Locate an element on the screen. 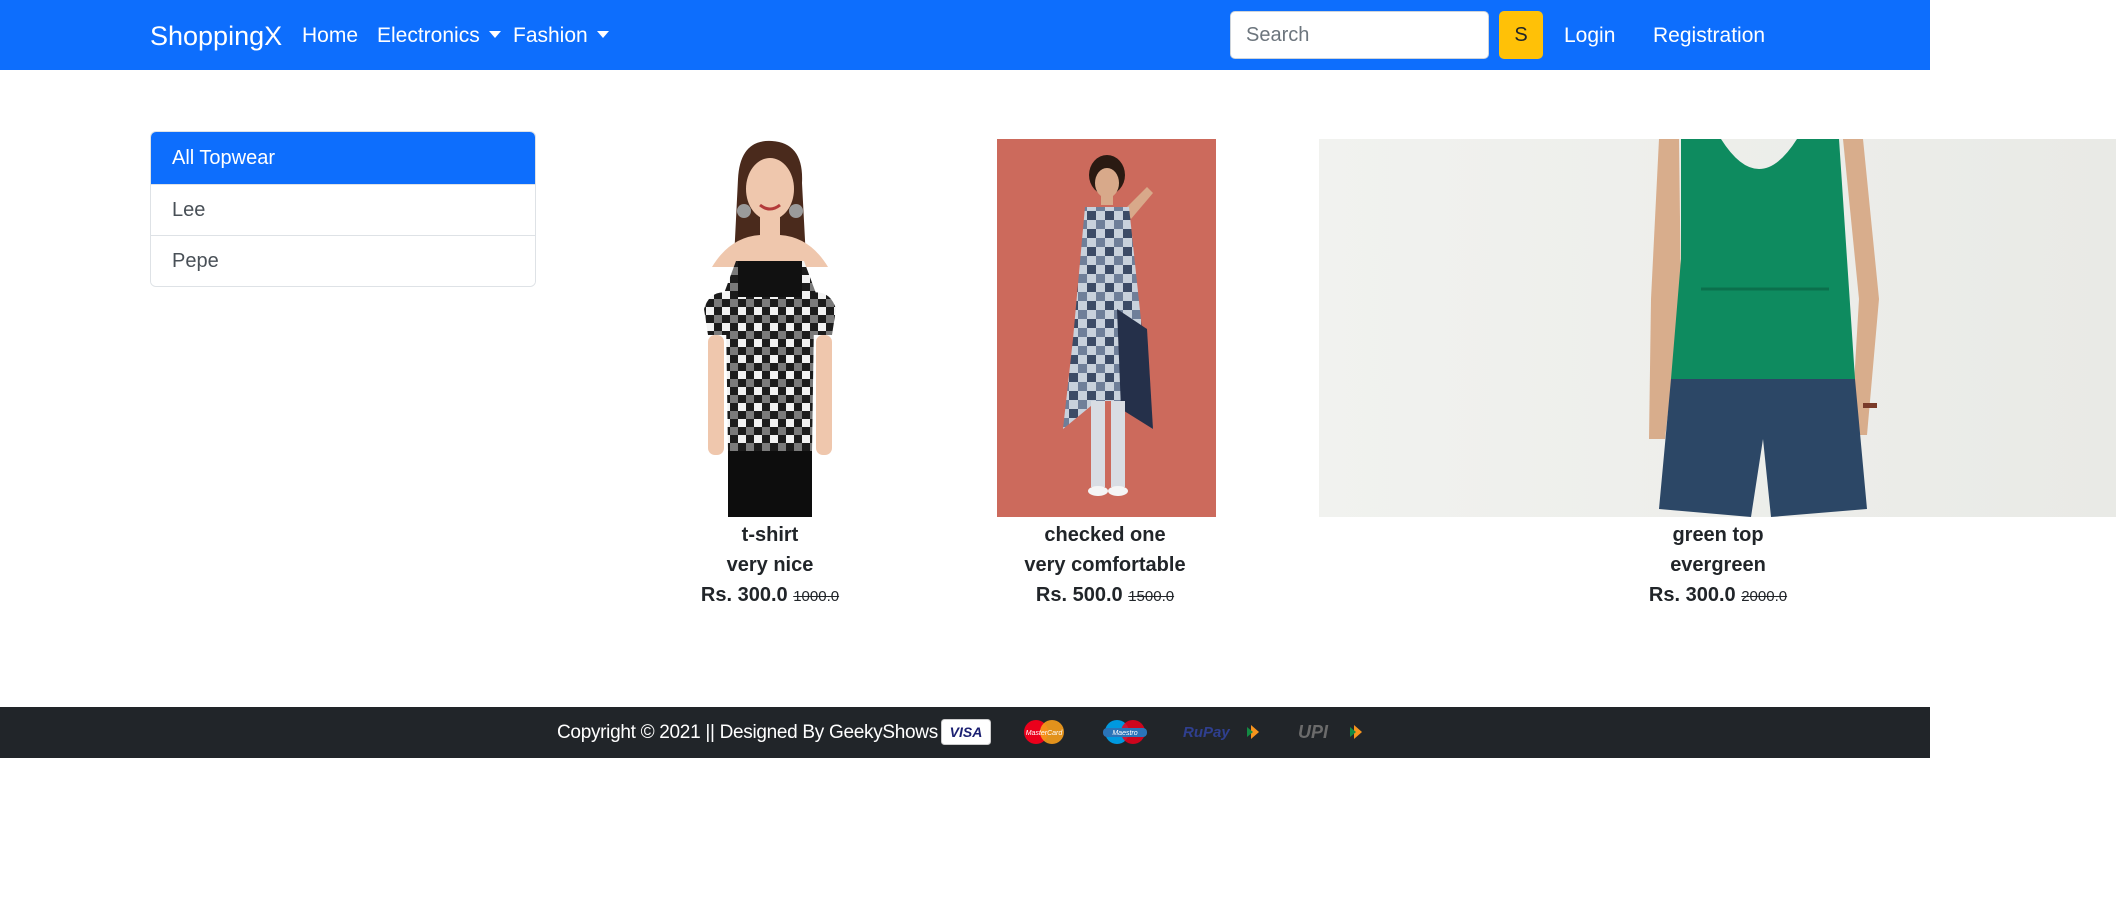 The image size is (2116, 920). product-mrp: 2000.0 is located at coordinates (1764, 596).